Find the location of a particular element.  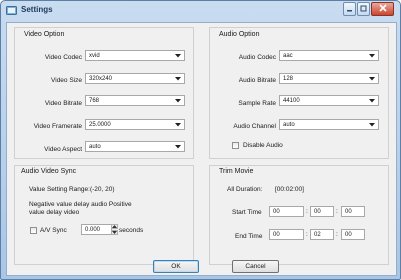

audio-channel-label: Audio Channel is located at coordinates (254, 126).